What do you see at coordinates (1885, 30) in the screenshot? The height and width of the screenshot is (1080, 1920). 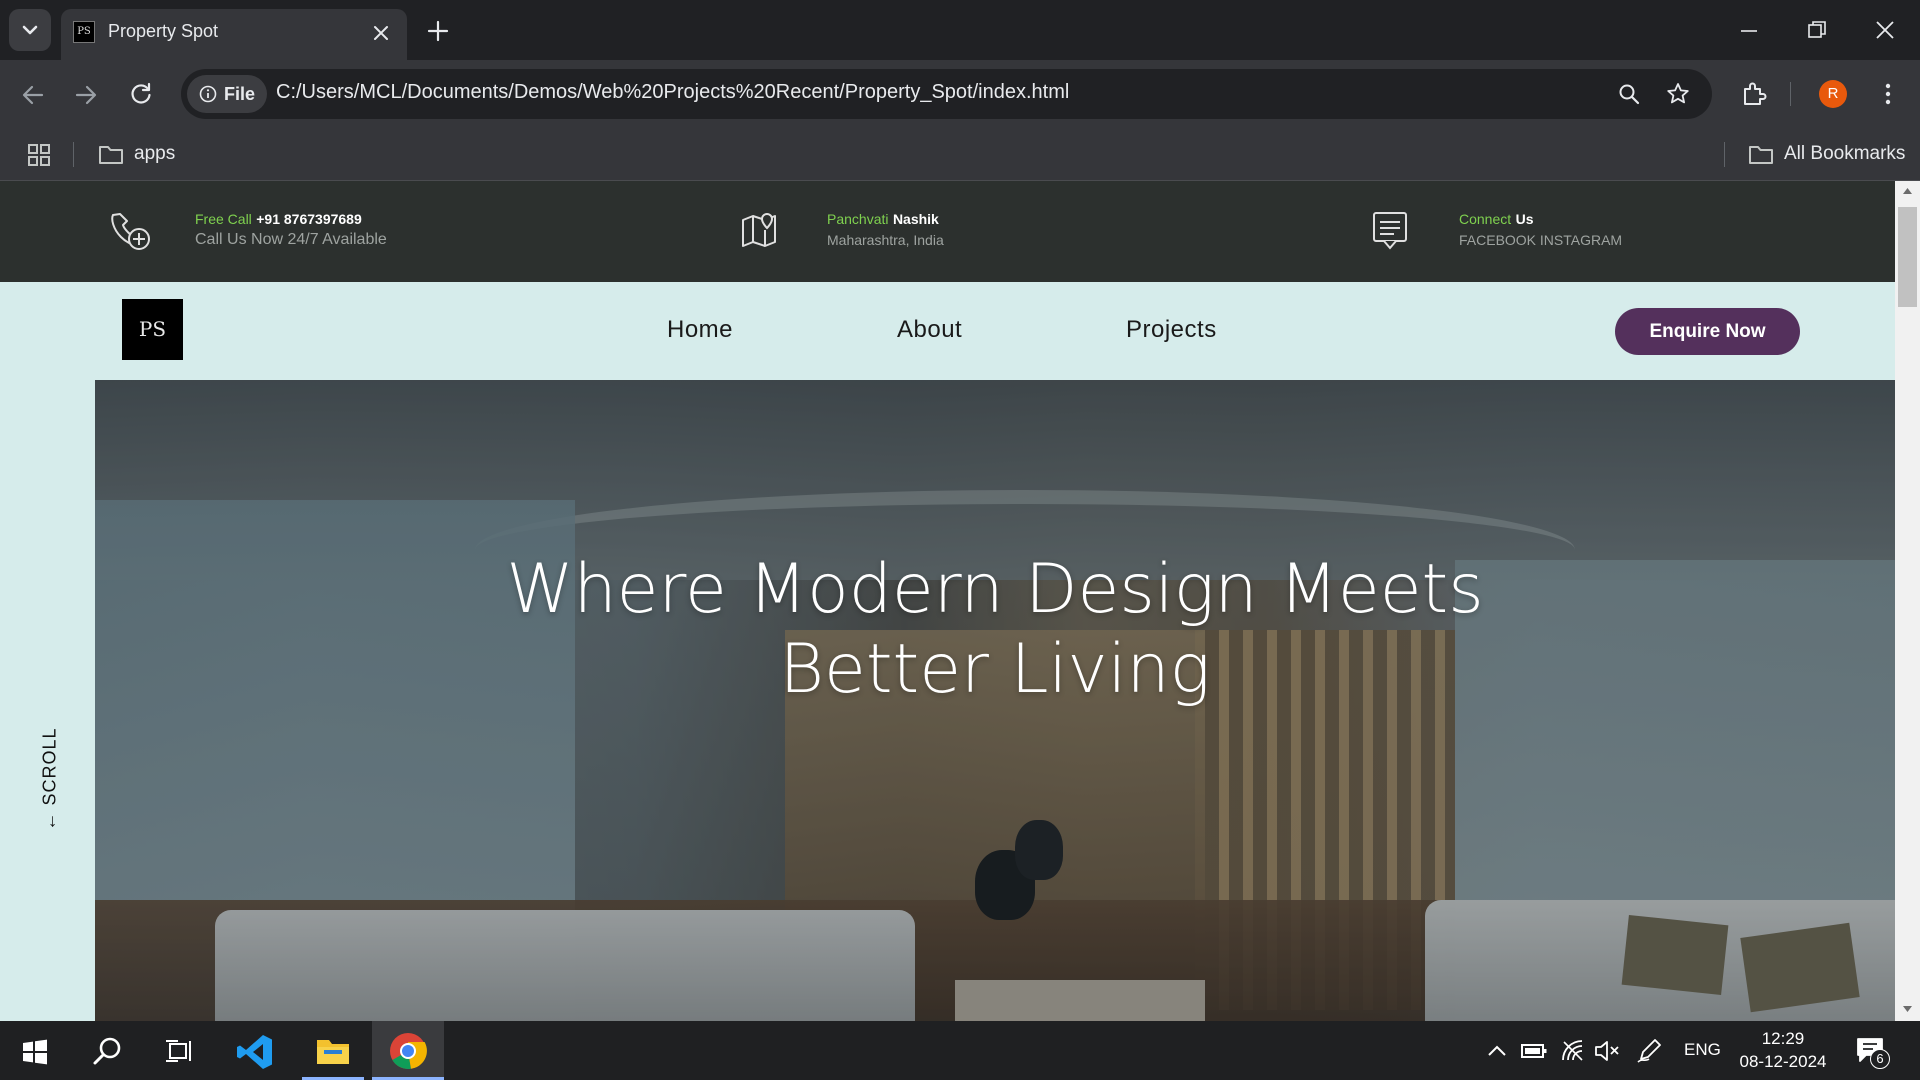 I see `close-window-icon` at bounding box center [1885, 30].